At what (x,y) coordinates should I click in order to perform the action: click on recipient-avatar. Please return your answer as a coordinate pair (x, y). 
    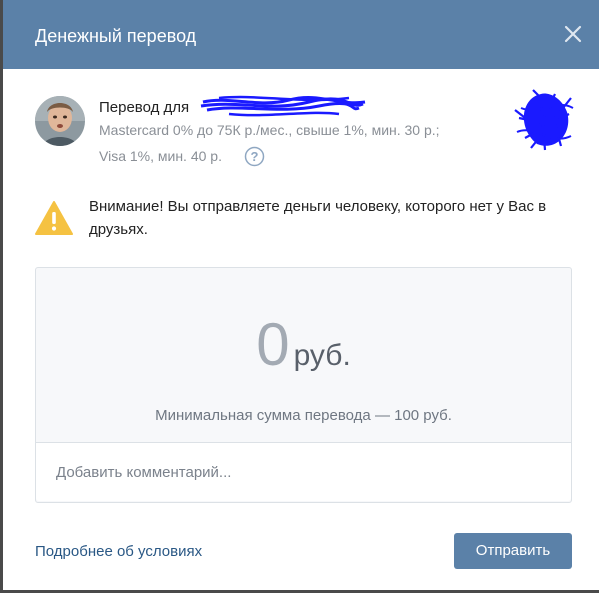
    Looking at the image, I should click on (60, 121).